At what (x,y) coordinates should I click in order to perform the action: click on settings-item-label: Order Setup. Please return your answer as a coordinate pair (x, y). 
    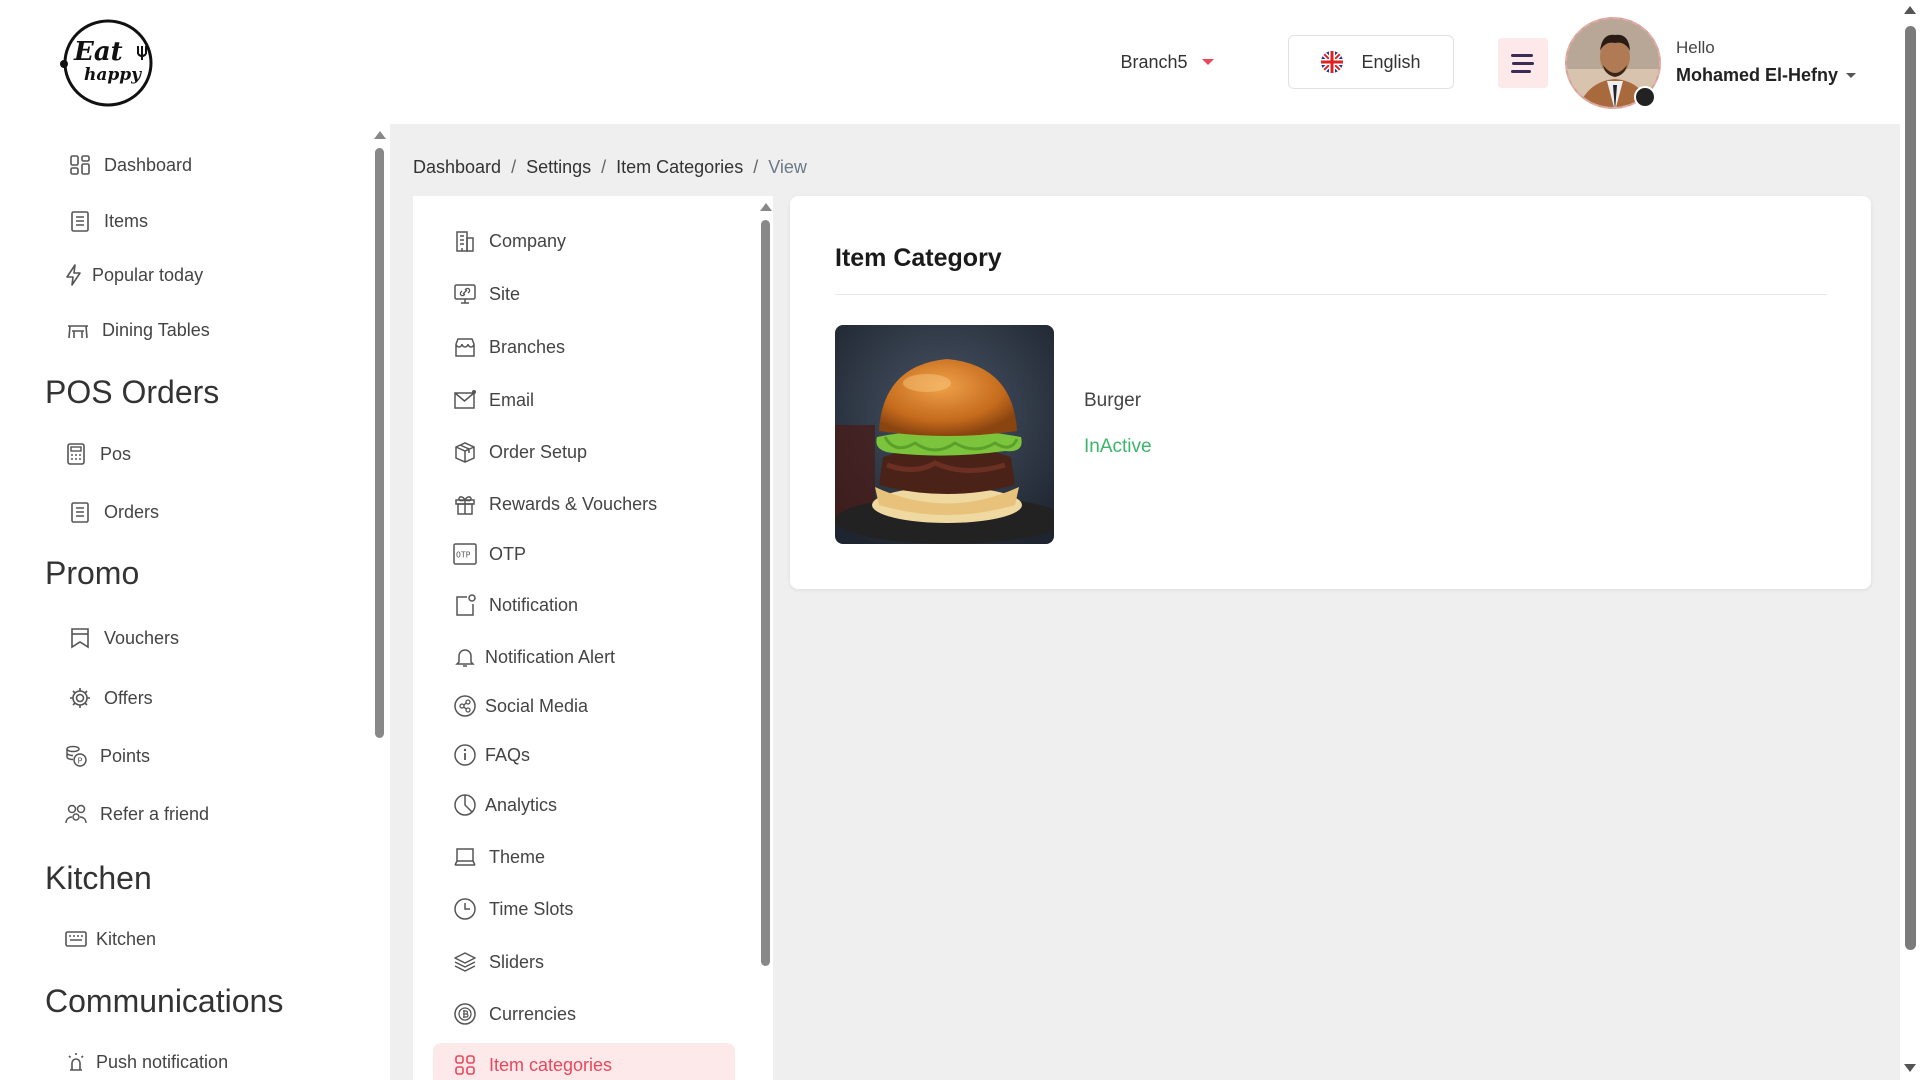
    Looking at the image, I should click on (538, 451).